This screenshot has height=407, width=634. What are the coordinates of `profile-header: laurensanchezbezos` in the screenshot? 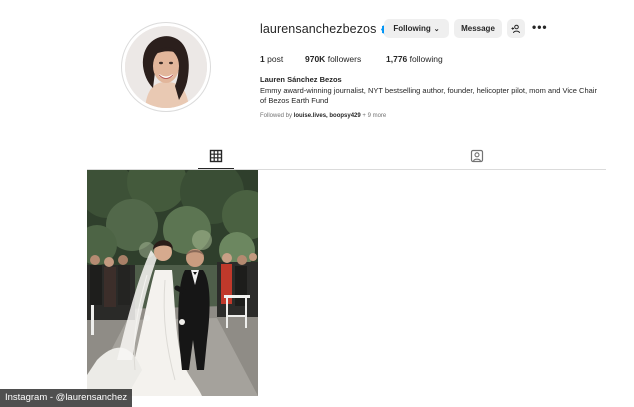 It's located at (327, 29).